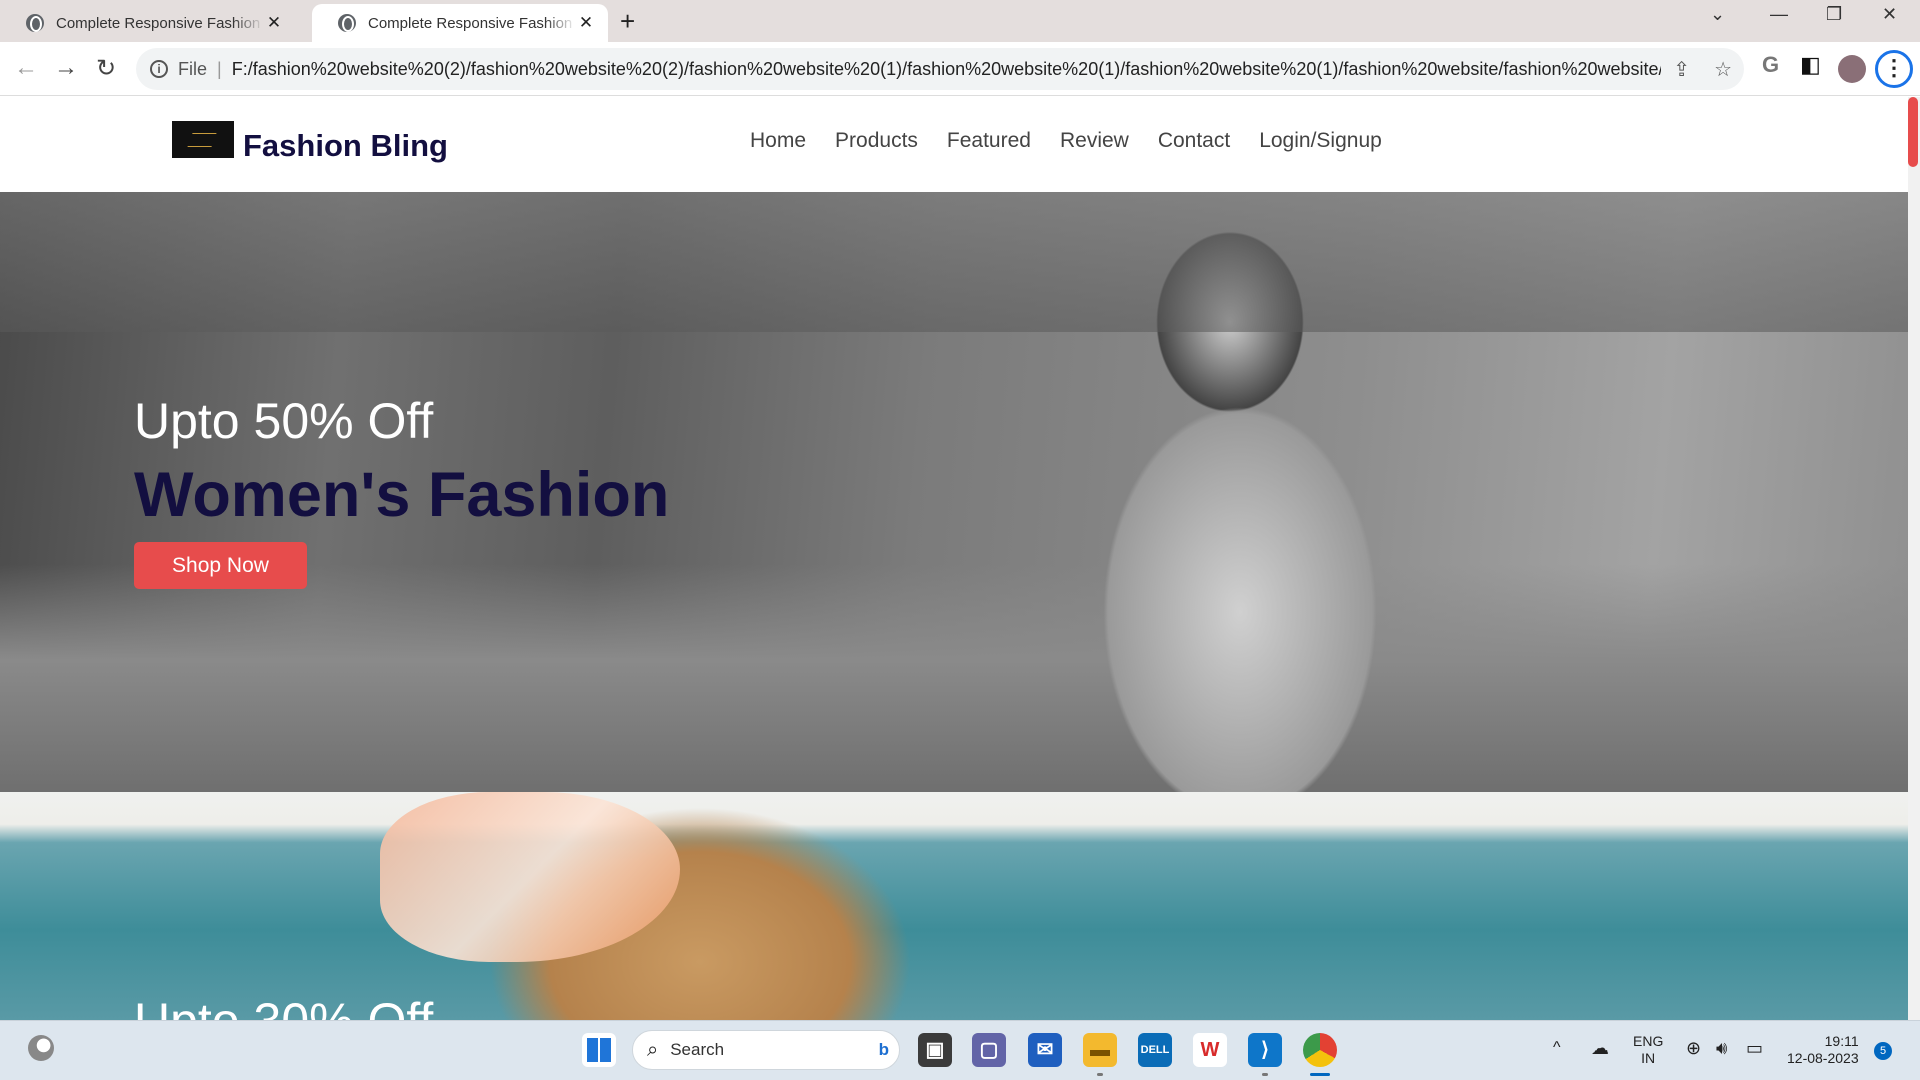 The width and height of the screenshot is (1920, 1080). I want to click on forward-icon: →, so click(66, 68).